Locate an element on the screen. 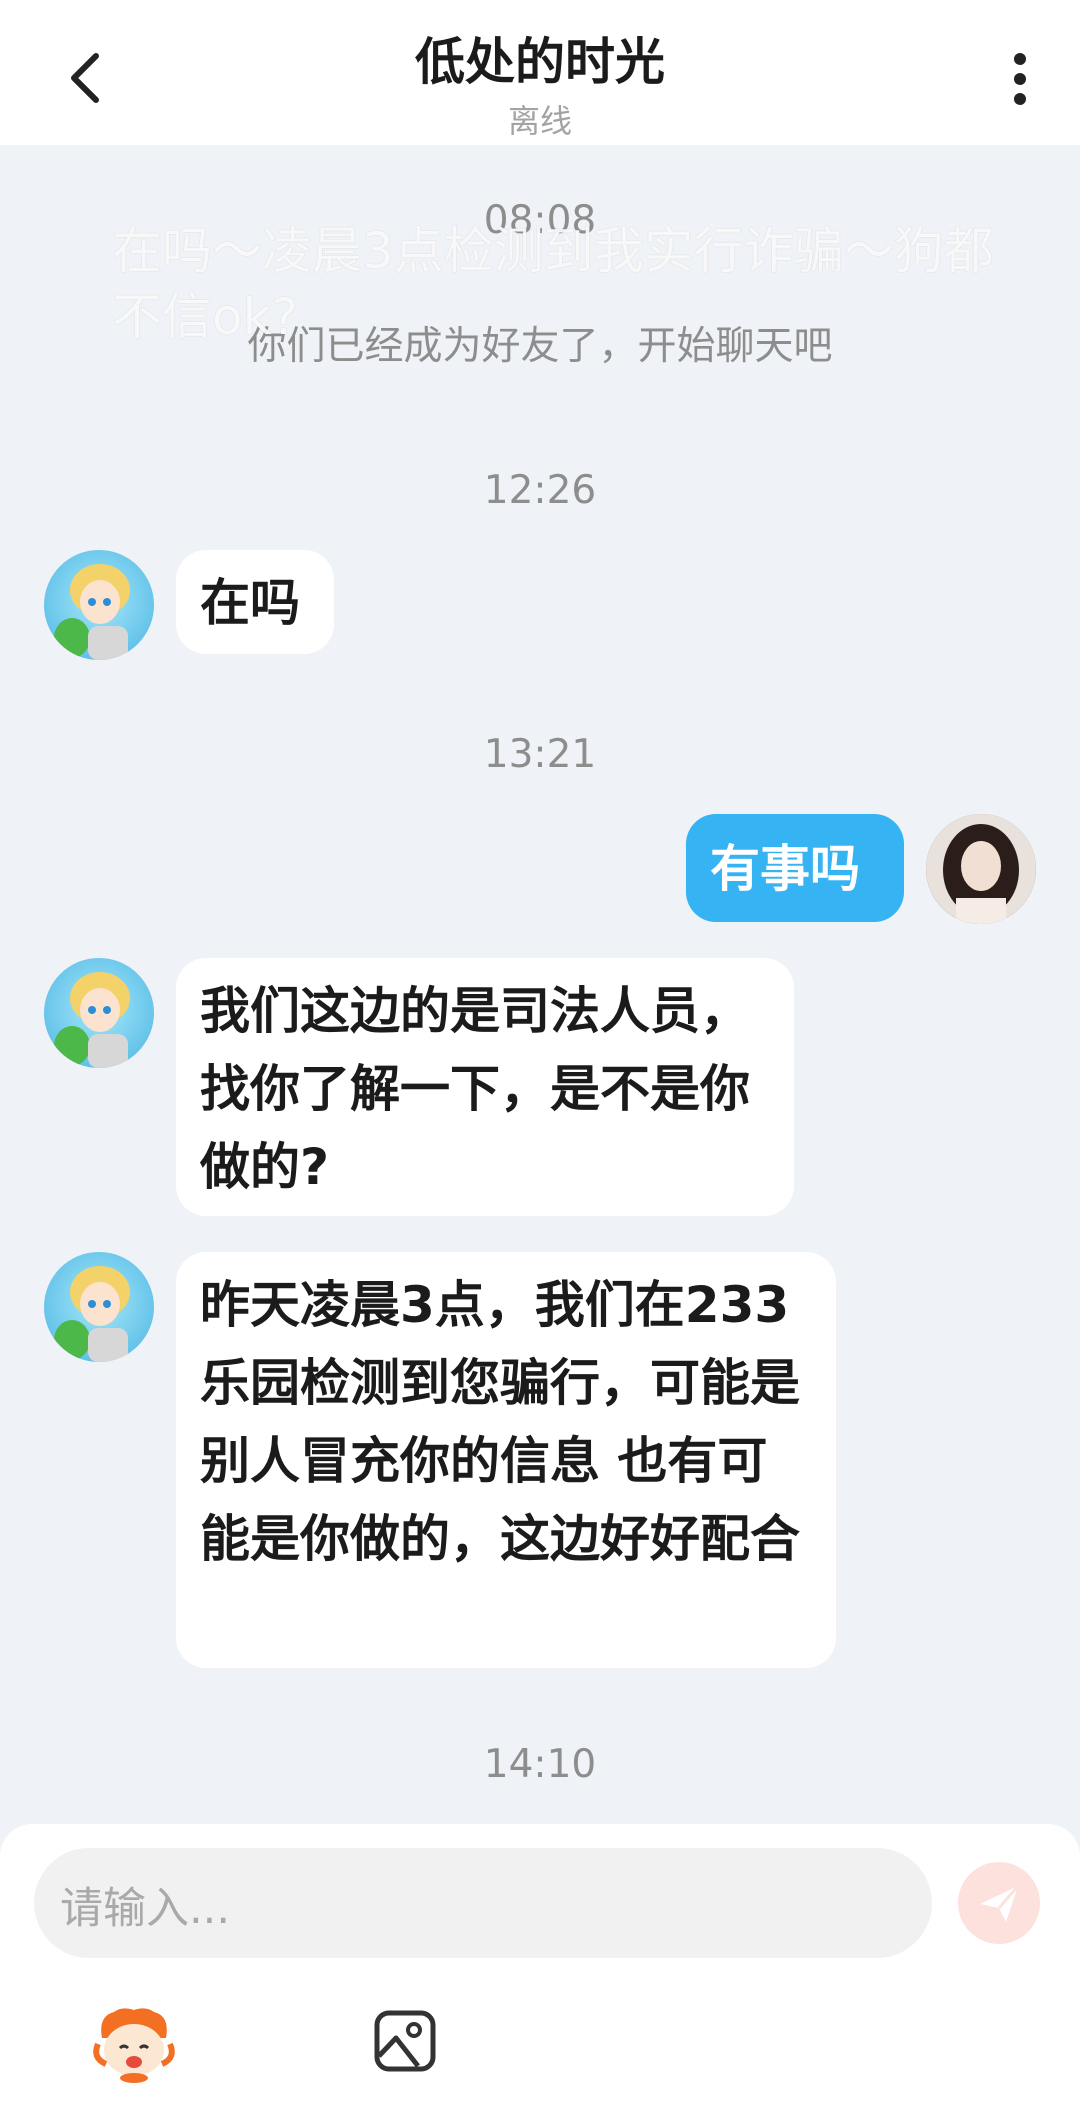 This screenshot has width=1080, height=2110. emoji-button is located at coordinates (134, 2044).